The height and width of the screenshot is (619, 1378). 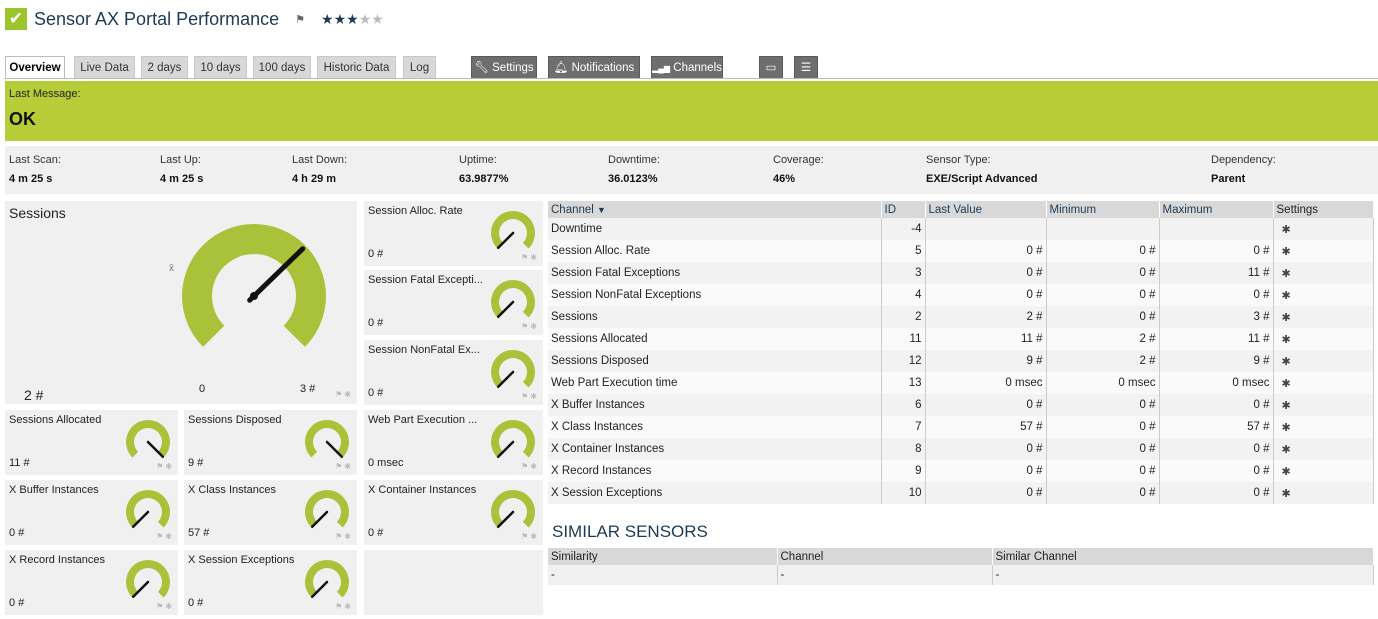 I want to click on tab-100-days: 100 days, so click(x=282, y=67).